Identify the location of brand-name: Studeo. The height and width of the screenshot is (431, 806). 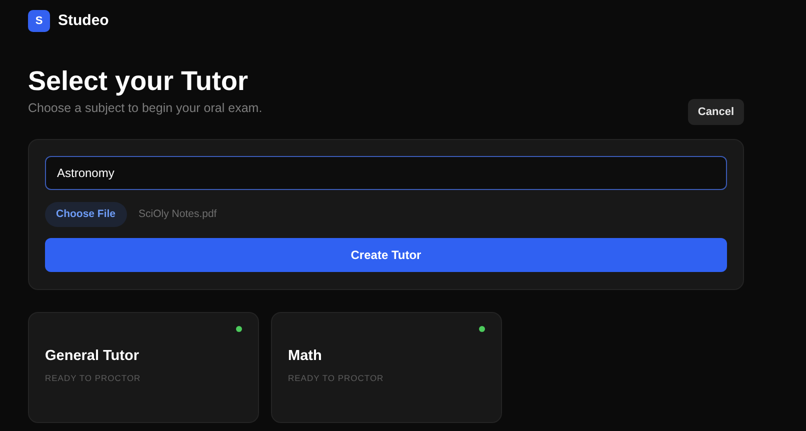
(83, 21).